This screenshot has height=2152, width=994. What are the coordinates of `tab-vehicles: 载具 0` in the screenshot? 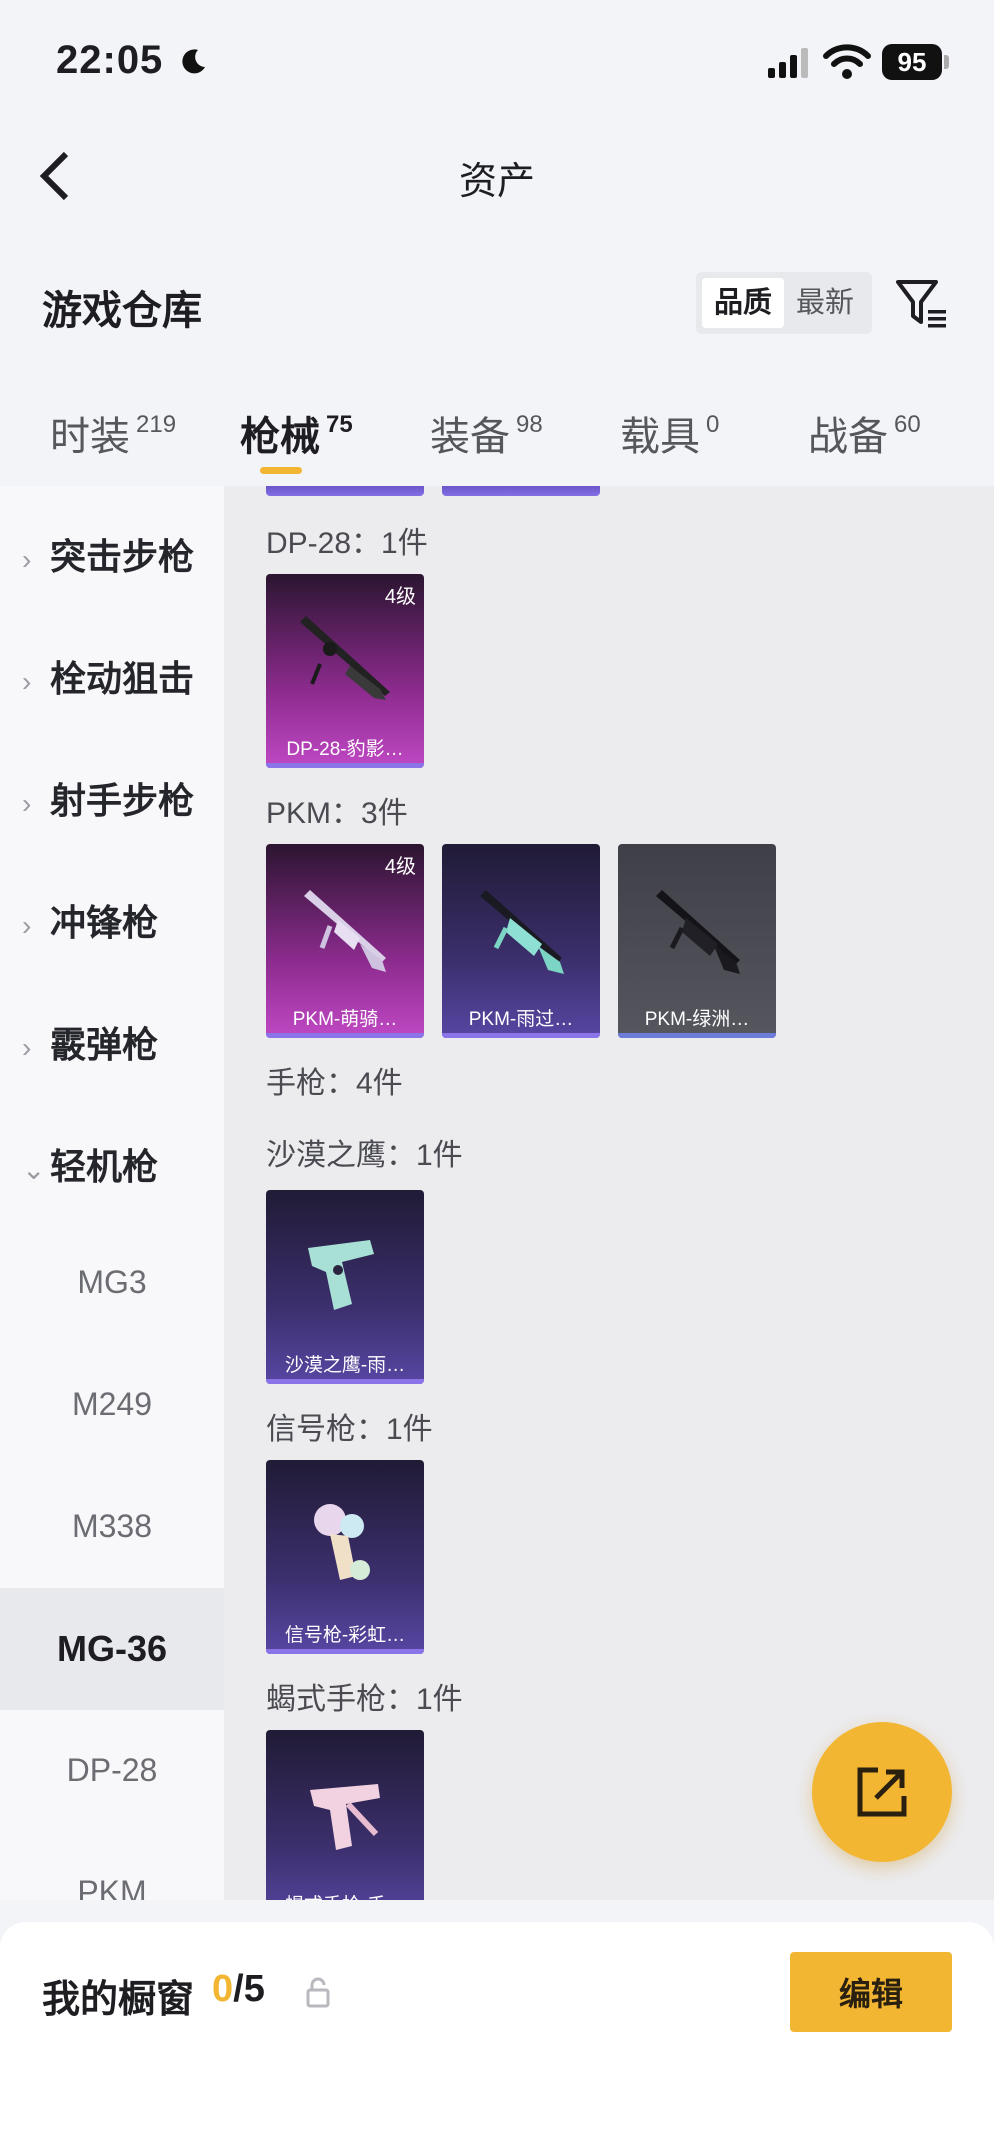 It's located at (669, 433).